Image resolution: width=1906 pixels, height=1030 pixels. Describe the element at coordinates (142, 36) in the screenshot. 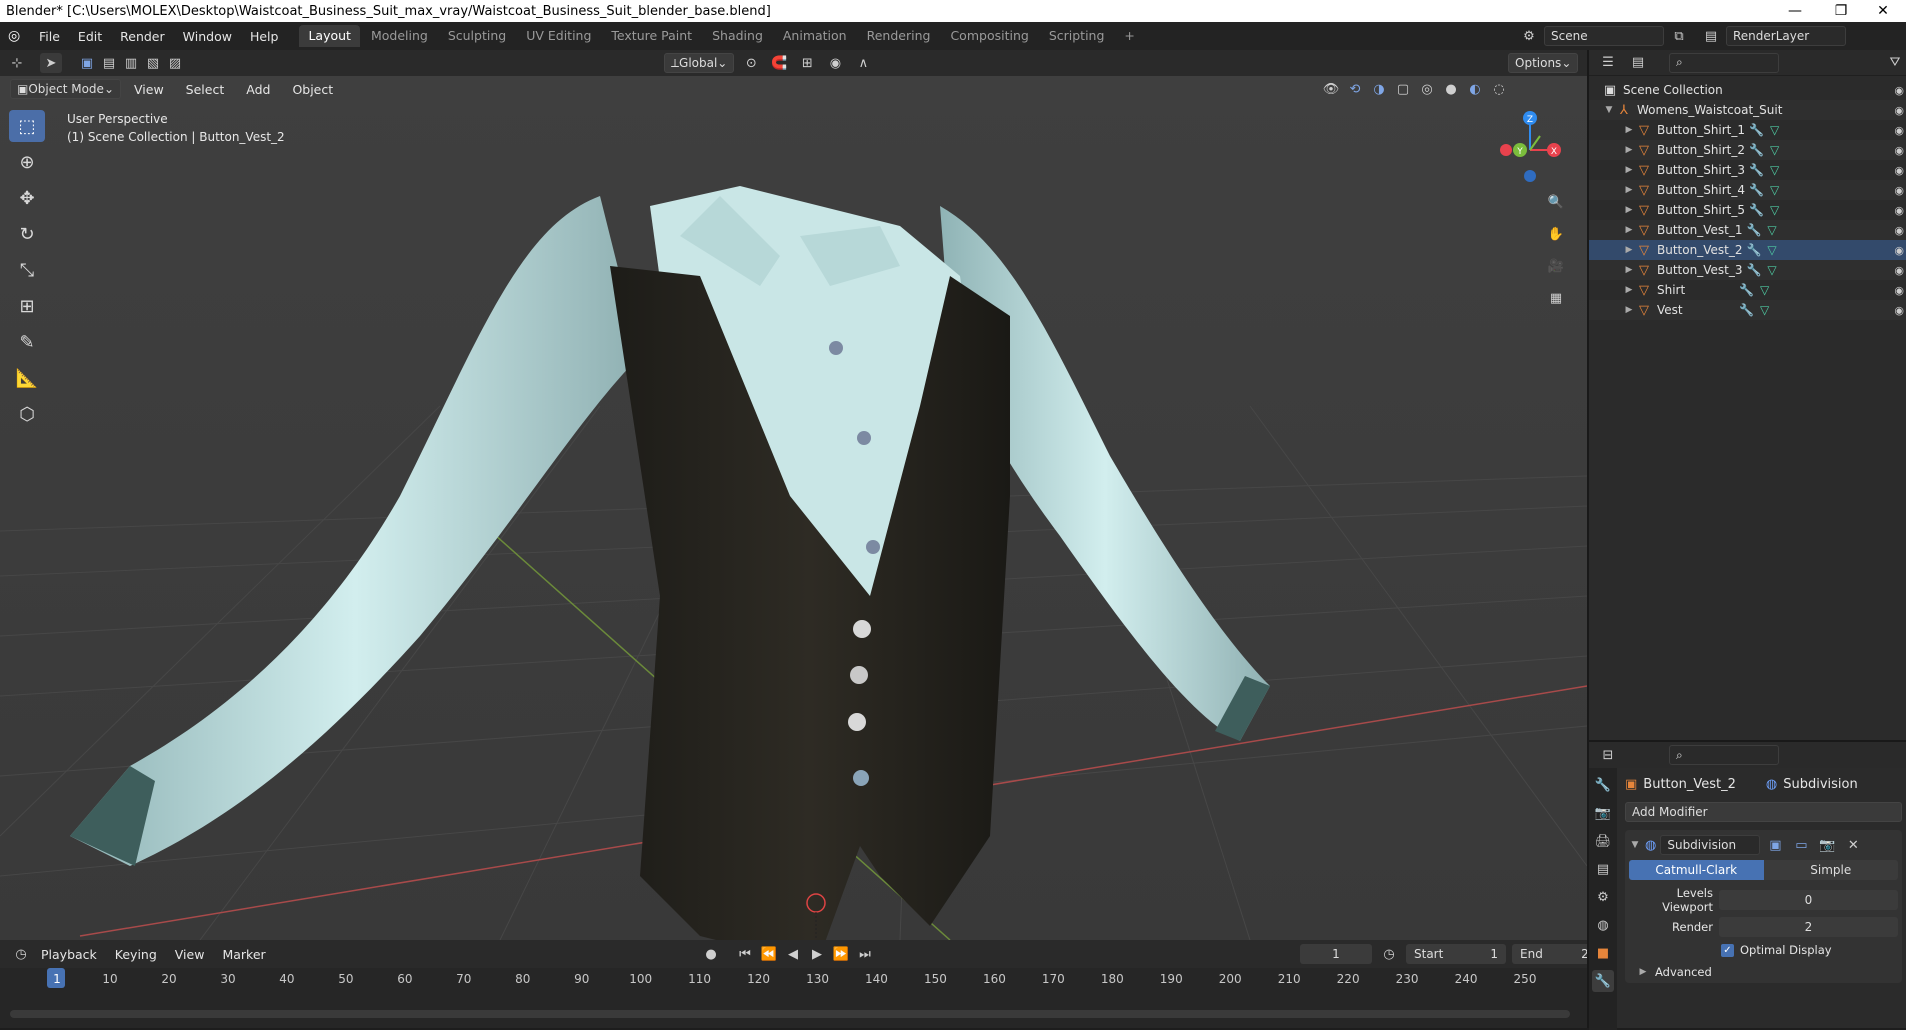

I see `menu-render: Render` at that location.